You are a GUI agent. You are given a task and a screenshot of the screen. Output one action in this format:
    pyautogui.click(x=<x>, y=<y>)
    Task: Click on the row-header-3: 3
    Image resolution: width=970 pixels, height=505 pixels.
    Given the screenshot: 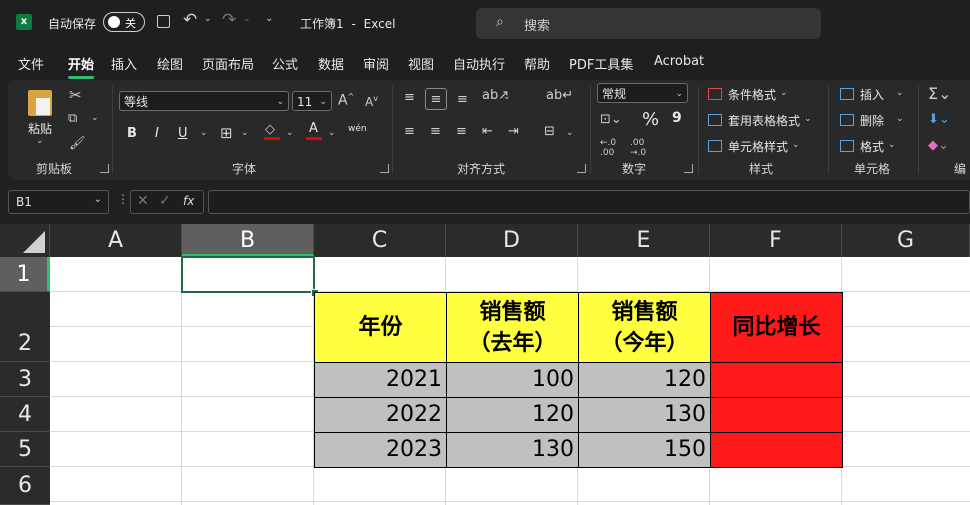 What is the action you would take?
    pyautogui.click(x=25, y=379)
    